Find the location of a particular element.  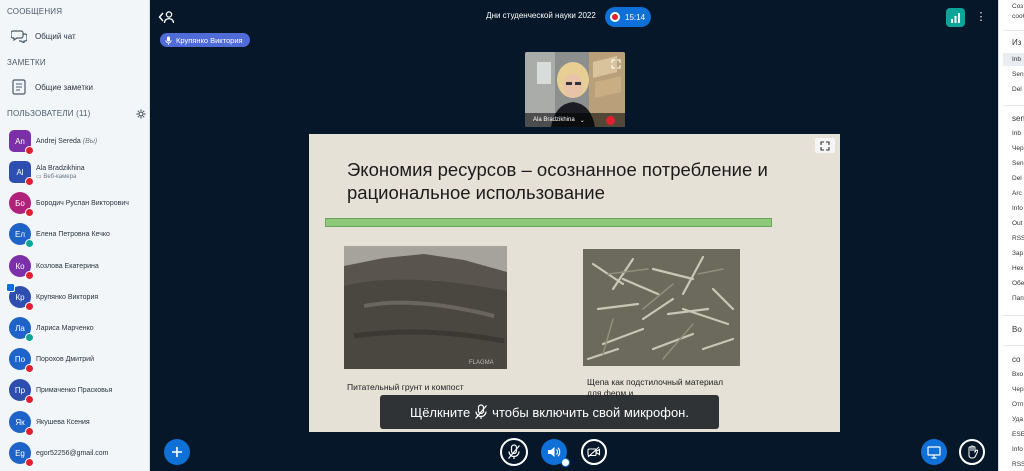

webcam-tile: Ala Bradzikhina ⌄ is located at coordinates (575, 89).